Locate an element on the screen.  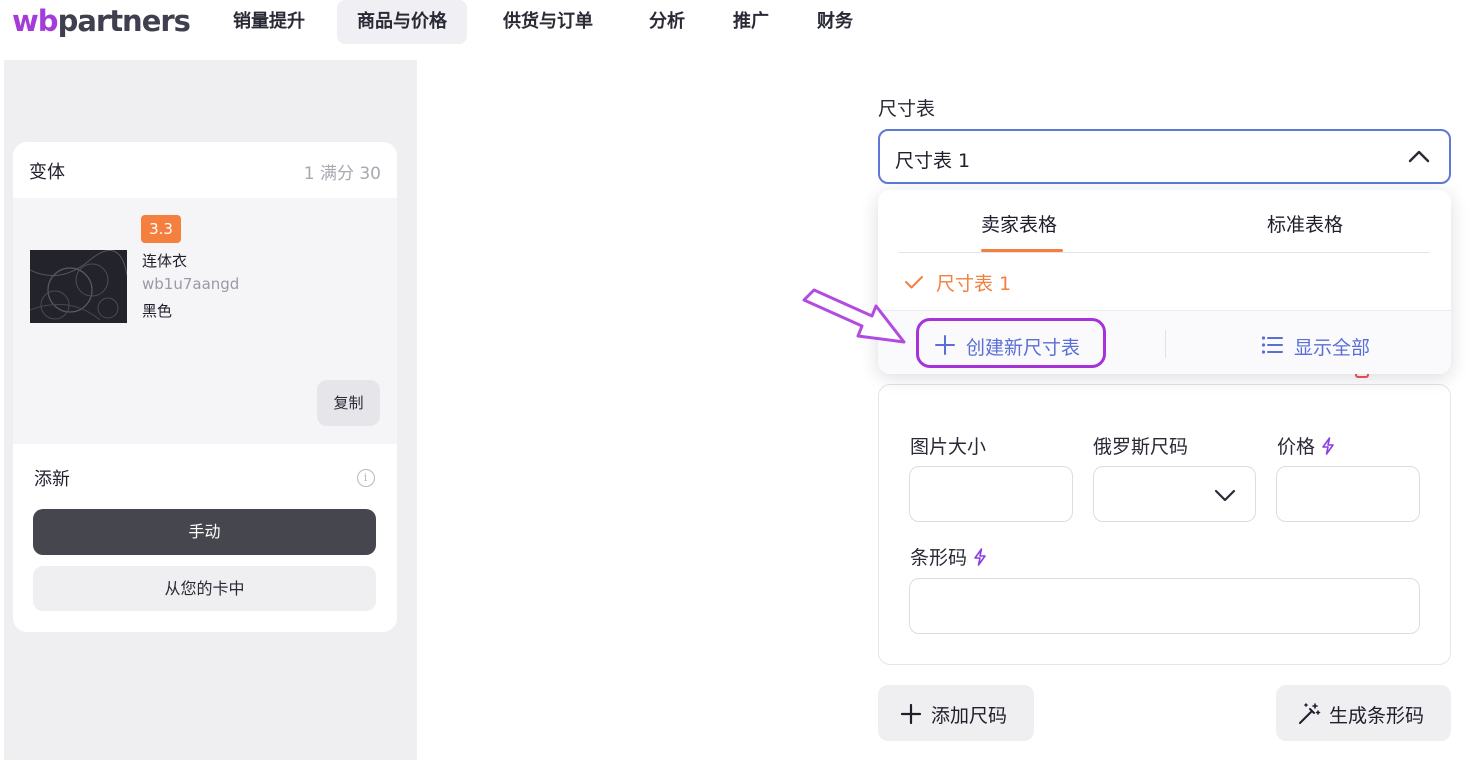
chevron-down-icon is located at coordinates (1225, 495).